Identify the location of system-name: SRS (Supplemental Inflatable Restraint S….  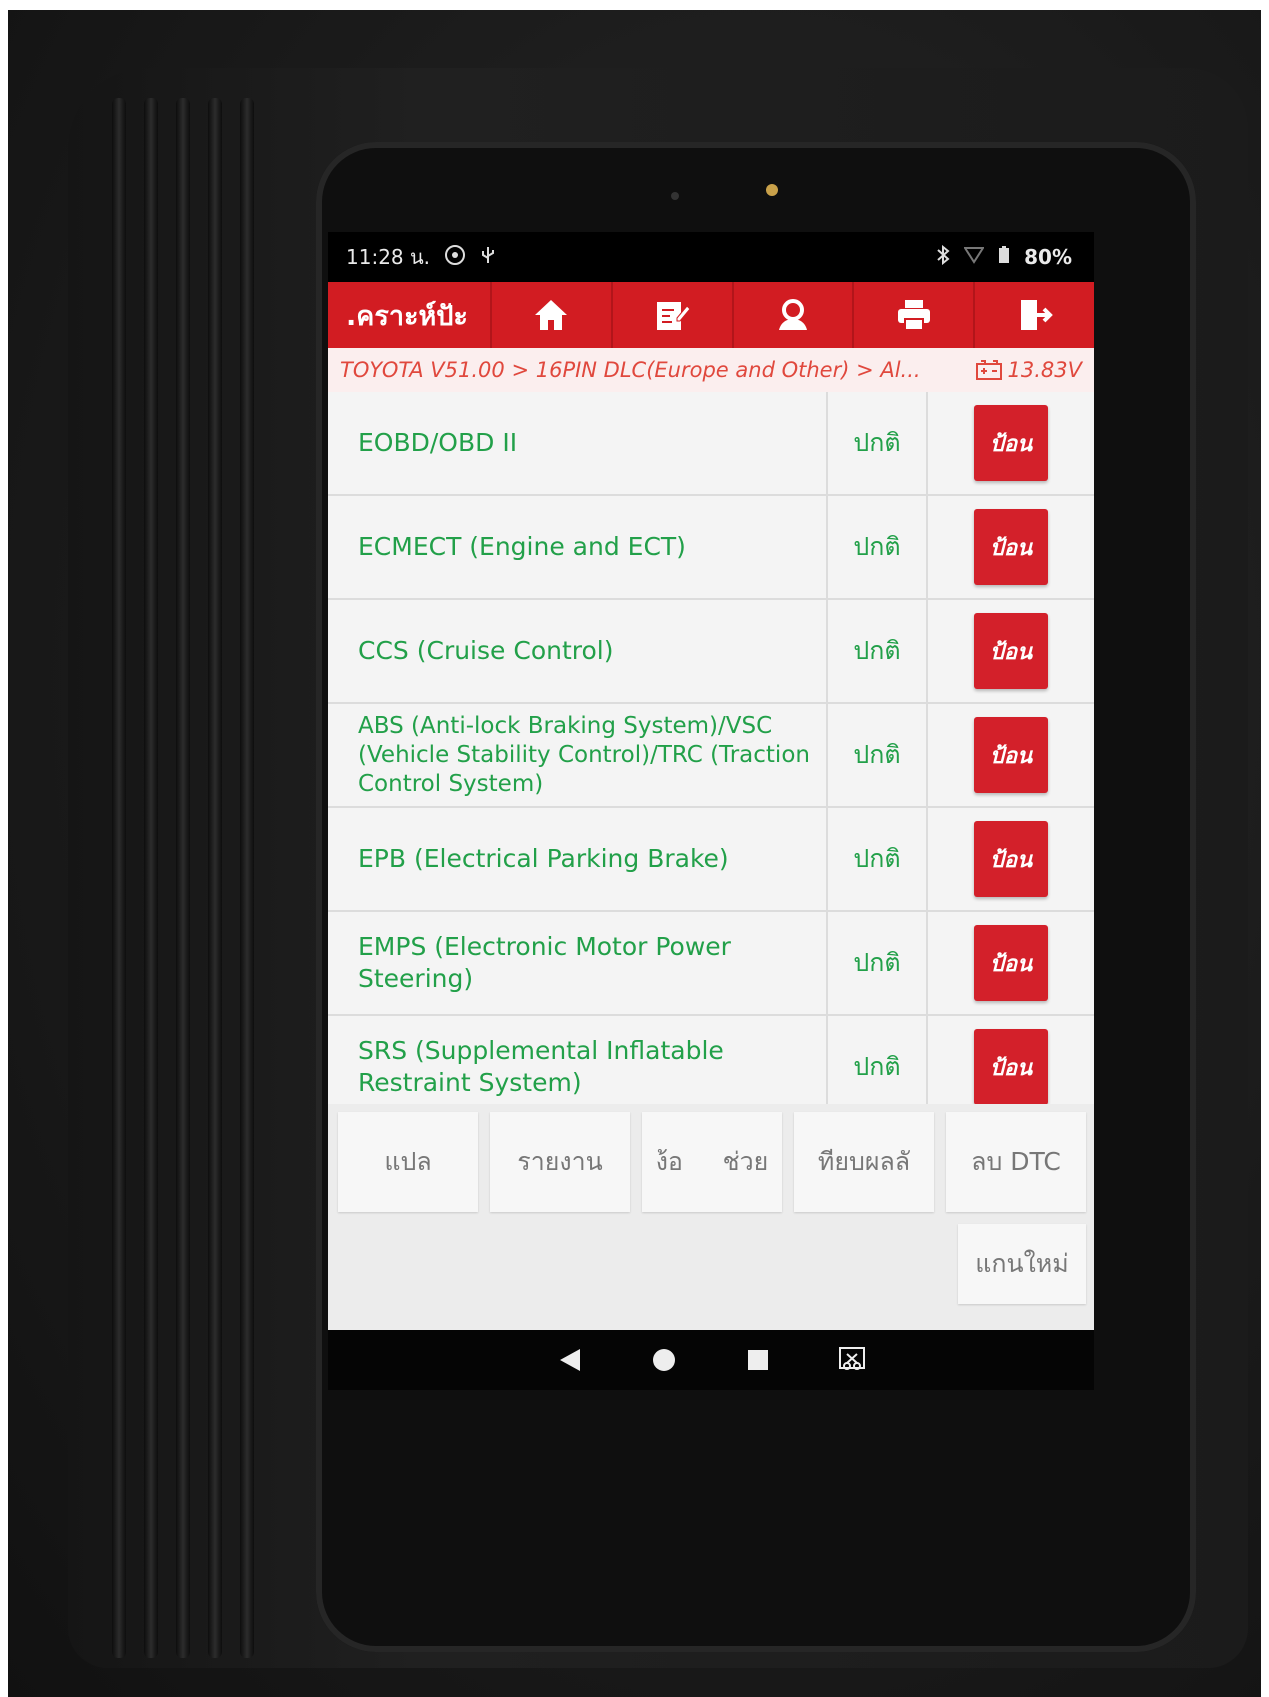
(578, 1060).